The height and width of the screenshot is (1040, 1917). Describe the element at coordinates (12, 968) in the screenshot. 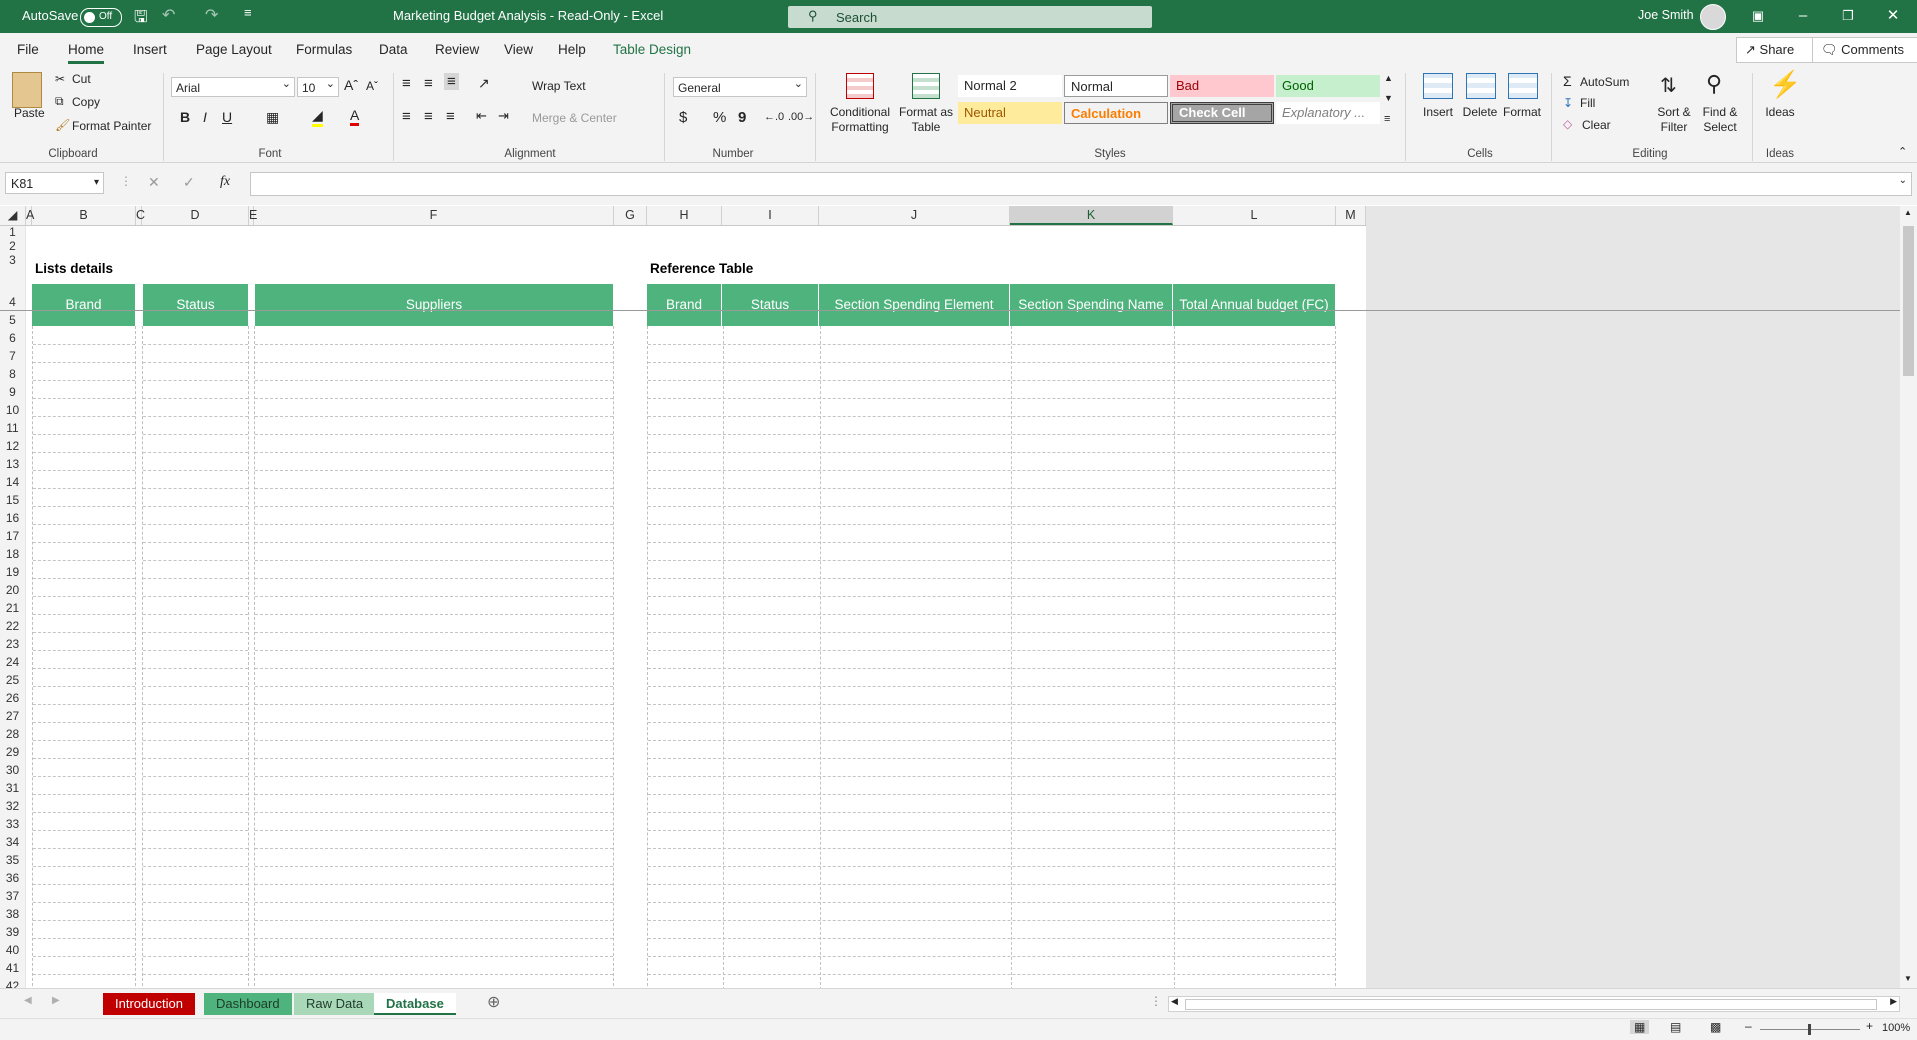

I see `row-header: 41` at that location.